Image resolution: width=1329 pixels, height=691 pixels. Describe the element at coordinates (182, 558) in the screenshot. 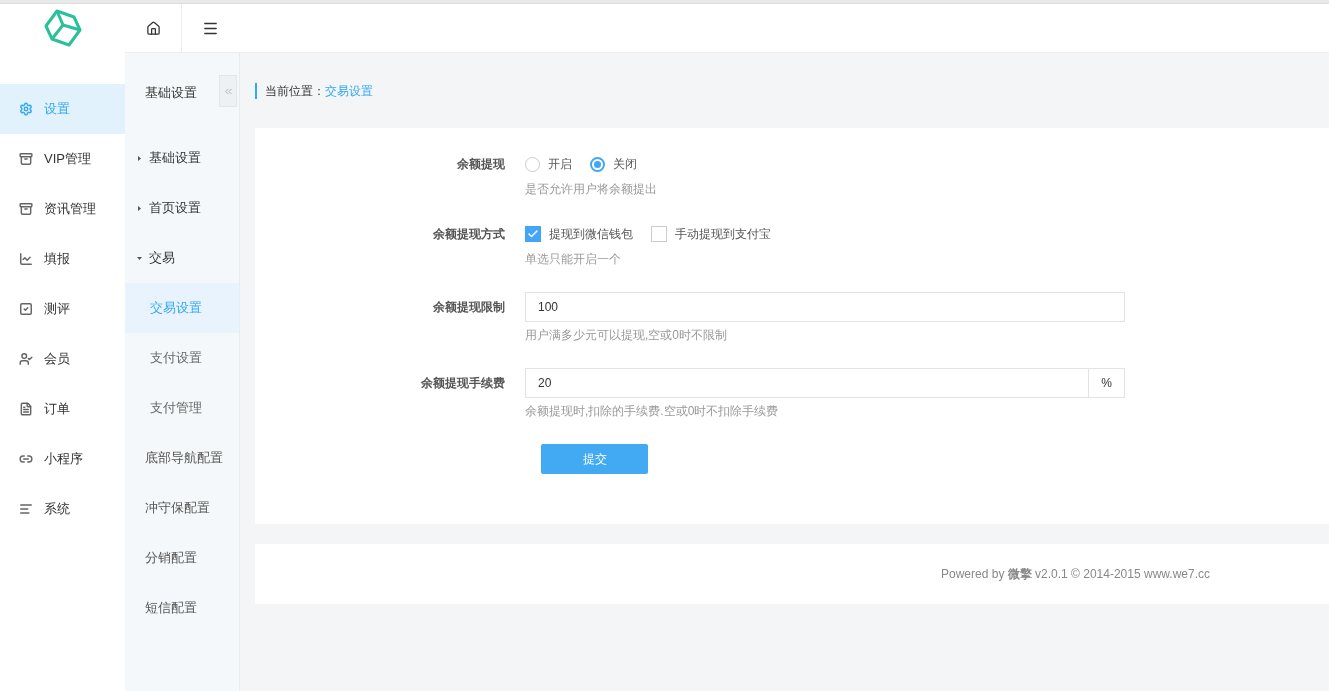

I see `submenu-item: 分销配置` at that location.